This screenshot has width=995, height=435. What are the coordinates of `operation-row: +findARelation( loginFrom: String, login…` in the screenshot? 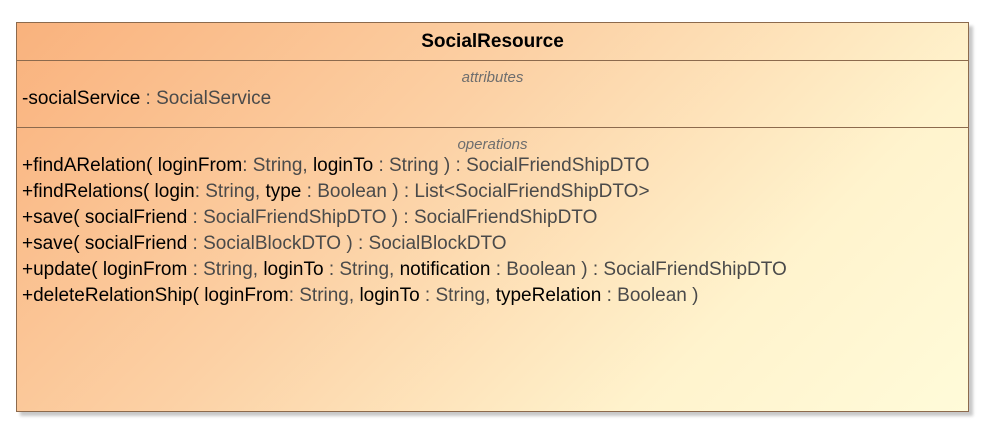 It's located at (492, 166).